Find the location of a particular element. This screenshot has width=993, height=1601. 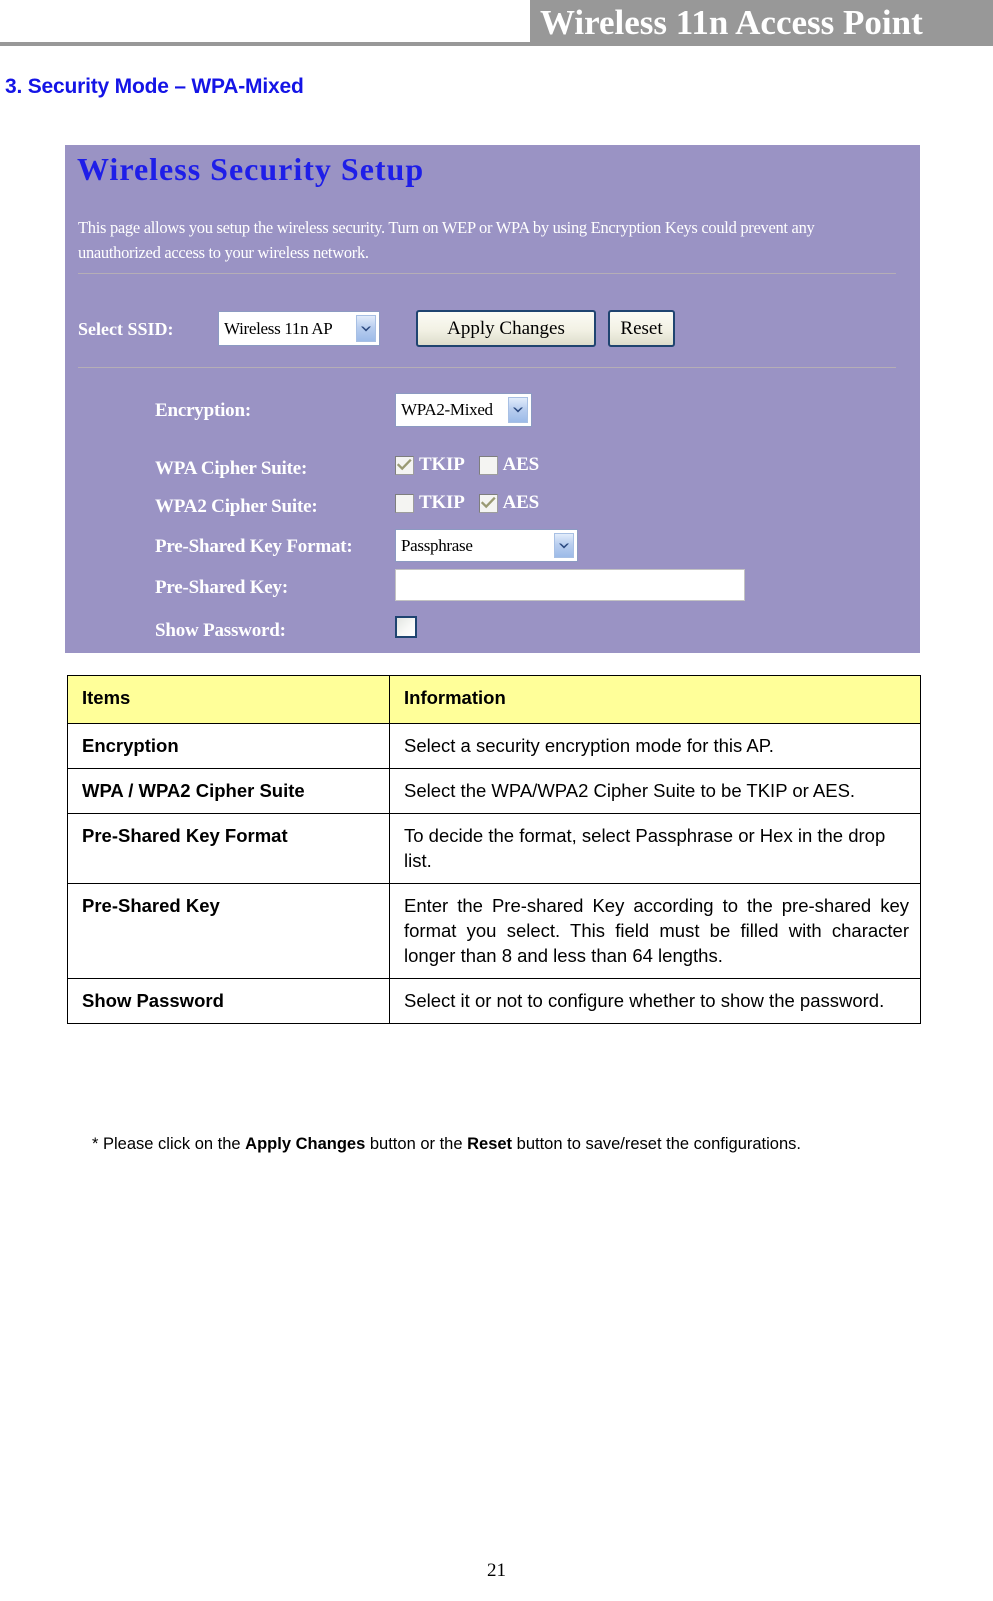

pre-shared-key-format-label: Pre-Shared Key Format: is located at coordinates (254, 546).